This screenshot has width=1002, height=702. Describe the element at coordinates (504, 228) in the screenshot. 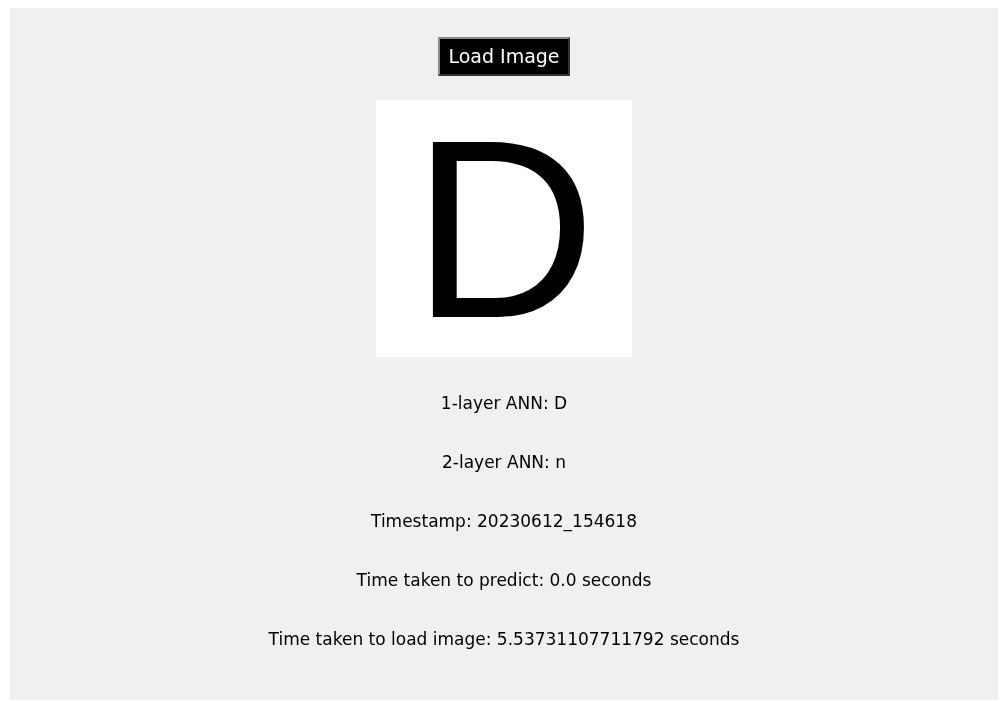

I see `image-letter: D` at that location.